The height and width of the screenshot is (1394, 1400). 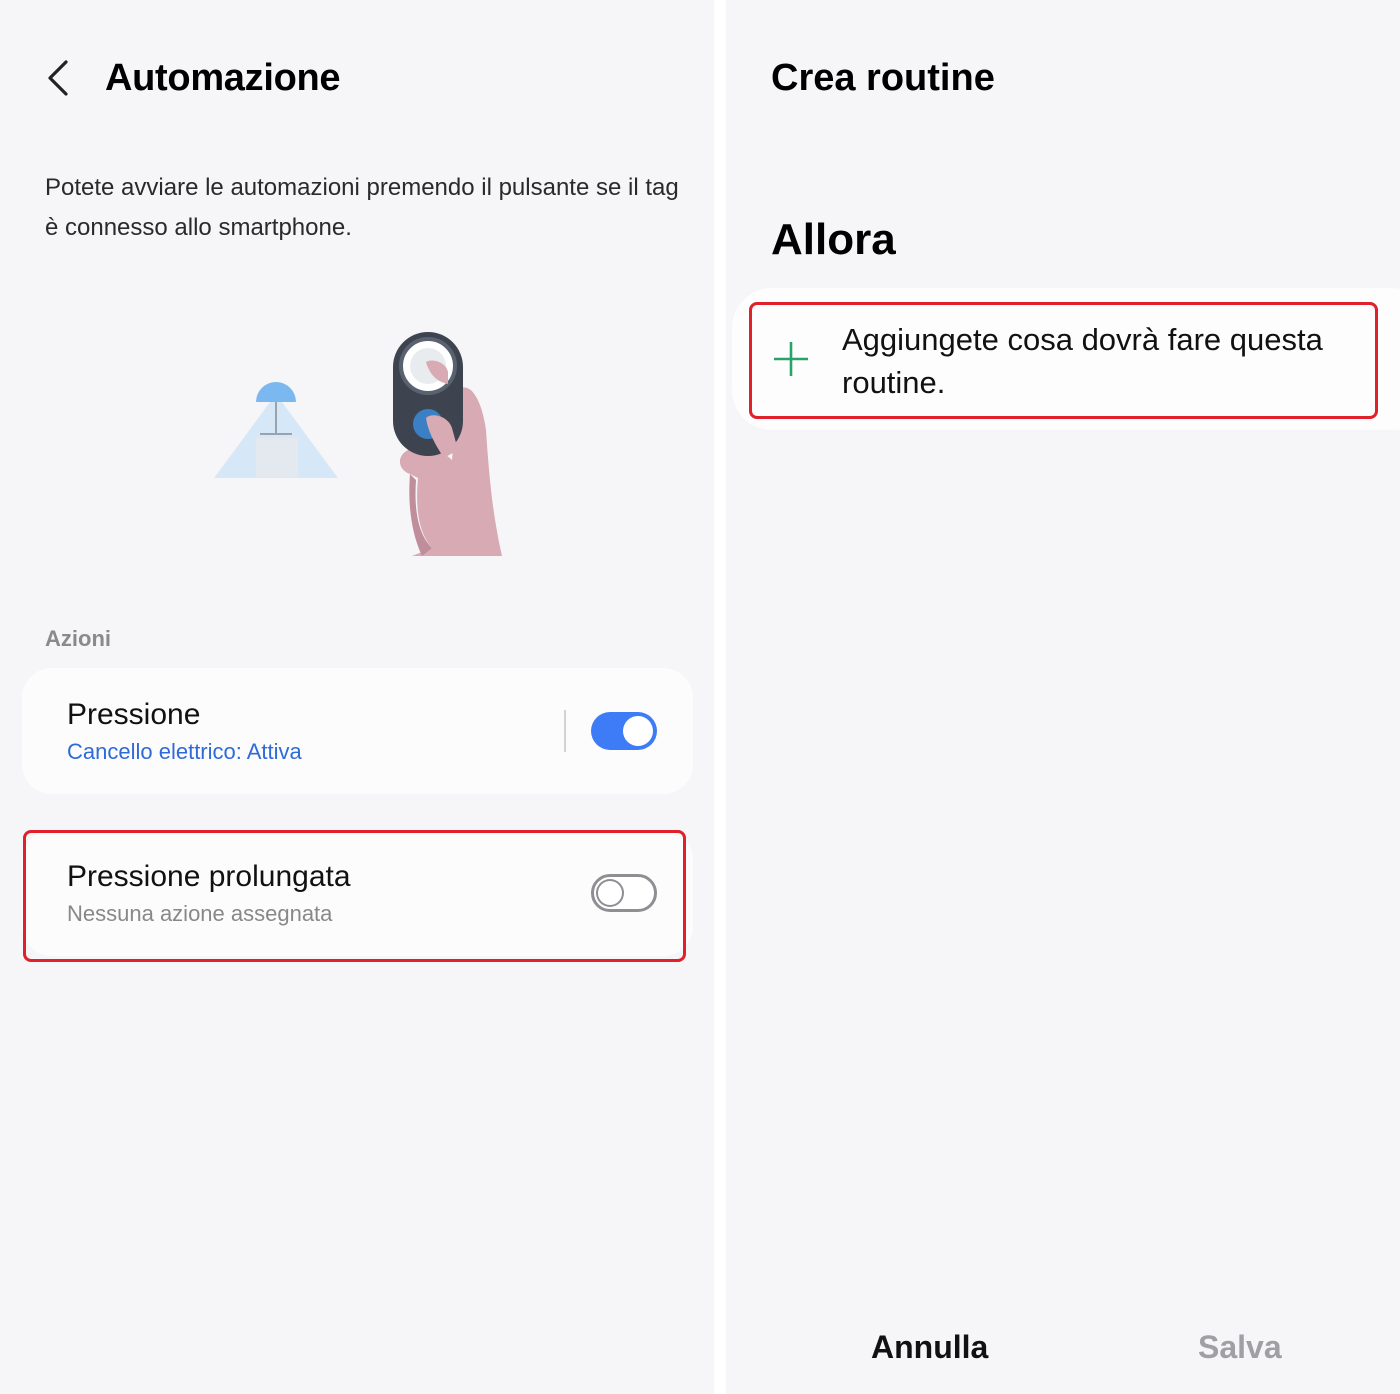 I want to click on long-press-action-toggle, so click(x=624, y=893).